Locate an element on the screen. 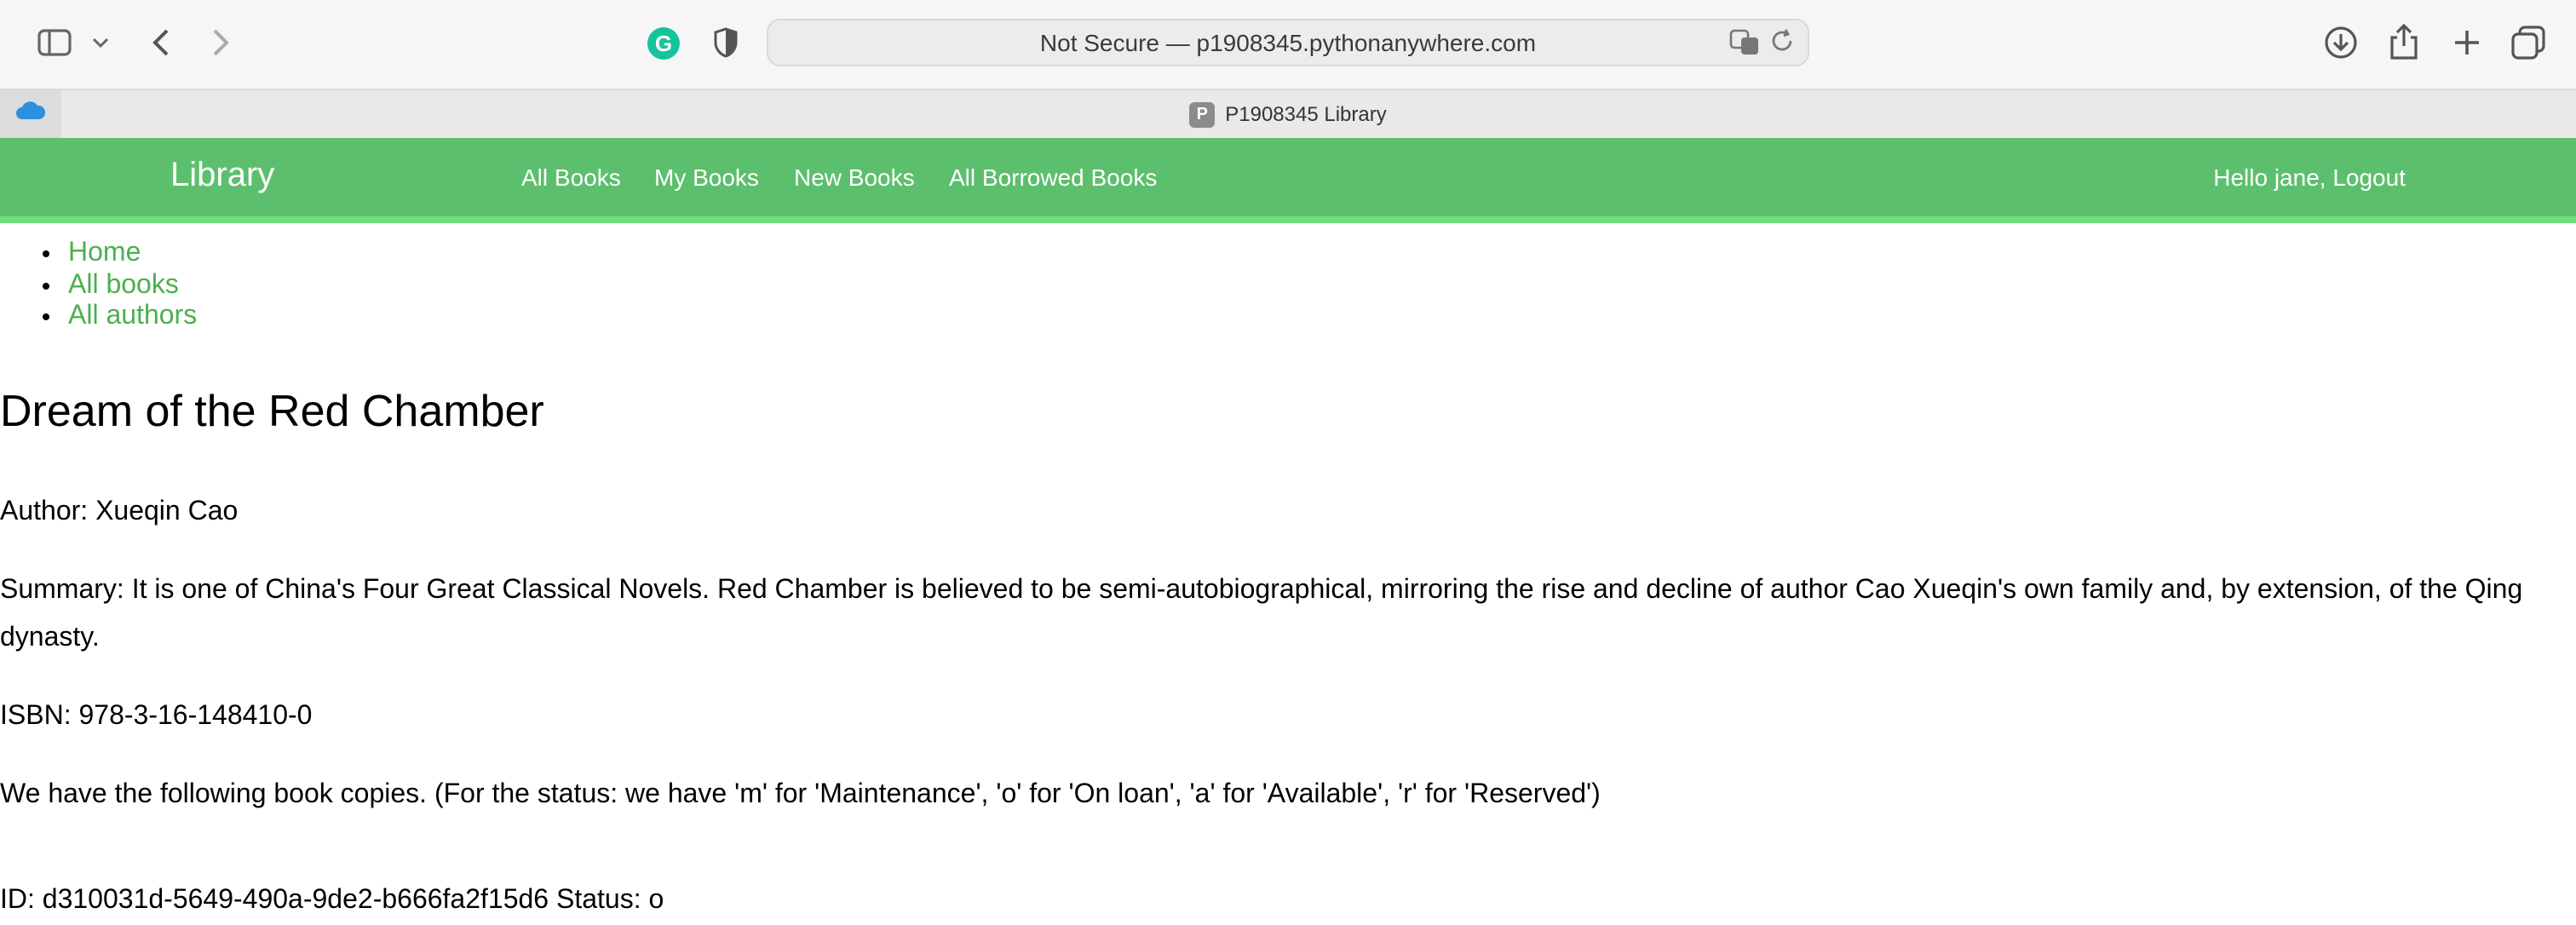  reload-icon is located at coordinates (1782, 43).